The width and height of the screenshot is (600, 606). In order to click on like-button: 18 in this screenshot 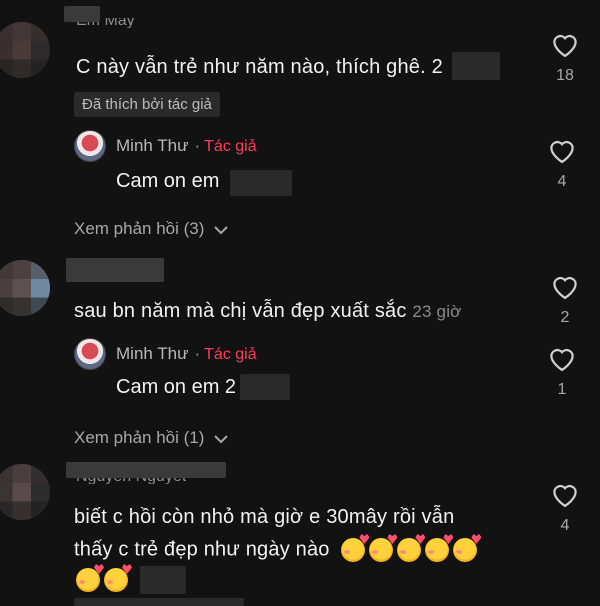, I will do `click(565, 57)`.